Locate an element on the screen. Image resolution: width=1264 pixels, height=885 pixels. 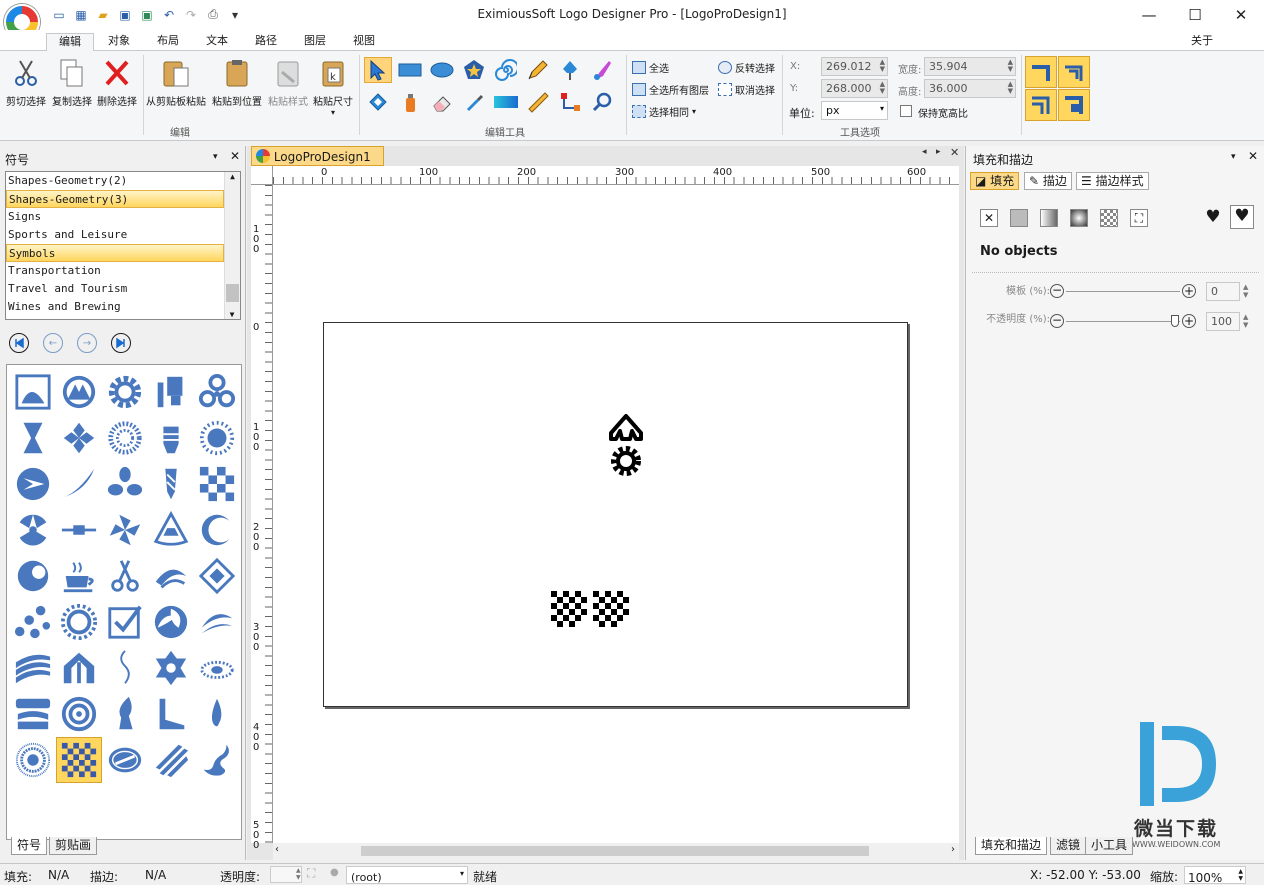
opacity-field: 100 is located at coordinates (1223, 321).